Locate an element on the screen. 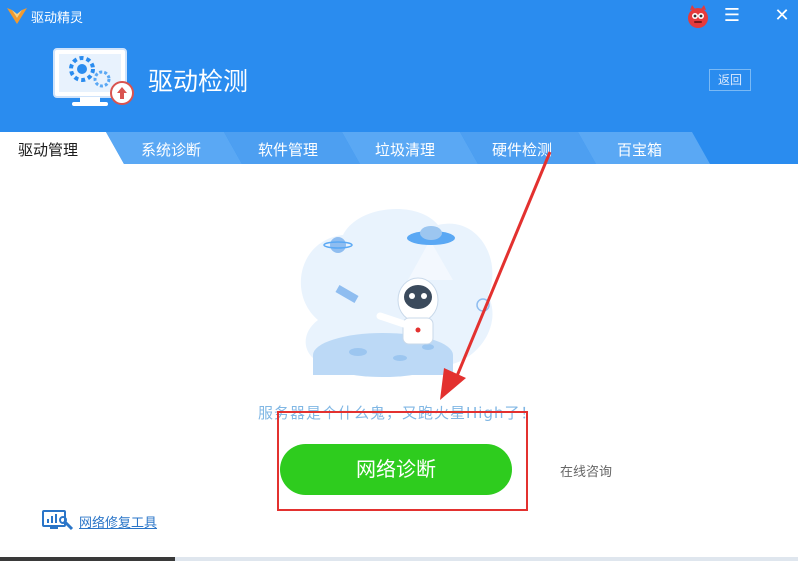 The width and height of the screenshot is (798, 561). tab-toolbox: 百宝箱 is located at coordinates (639, 149).